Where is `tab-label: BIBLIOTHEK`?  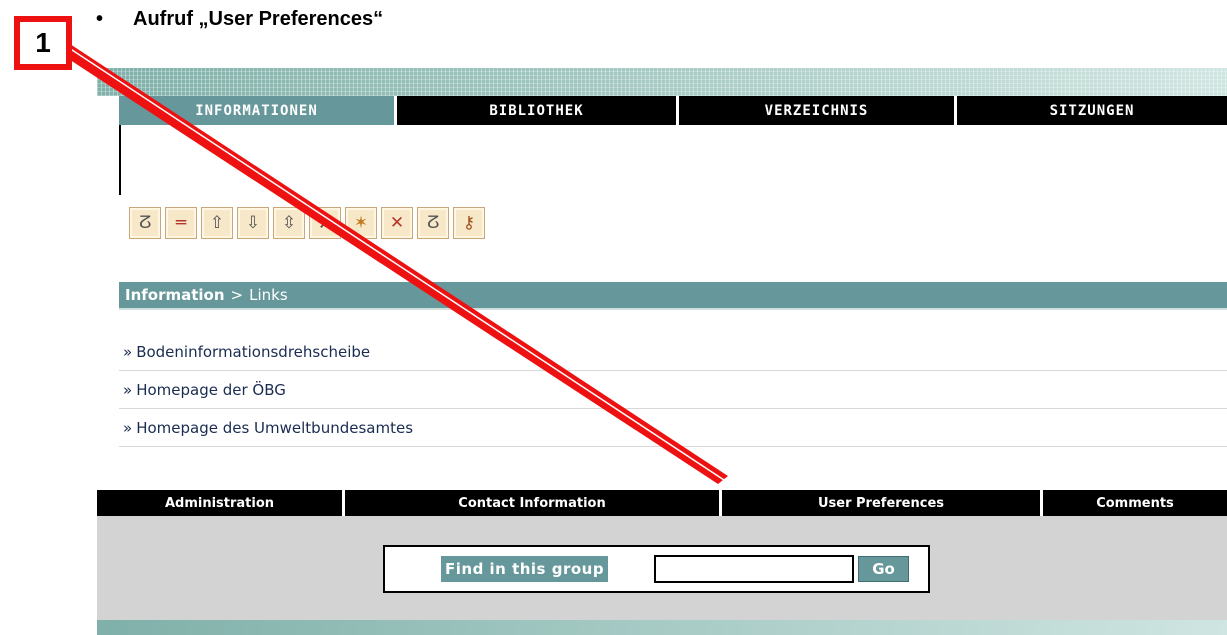
tab-label: BIBLIOTHEK is located at coordinates (536, 110).